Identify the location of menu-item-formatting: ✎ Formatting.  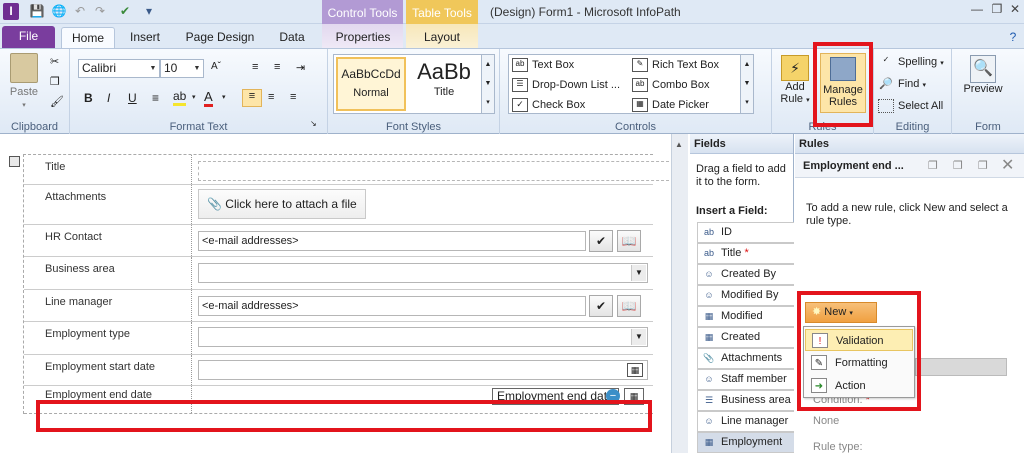
(859, 363).